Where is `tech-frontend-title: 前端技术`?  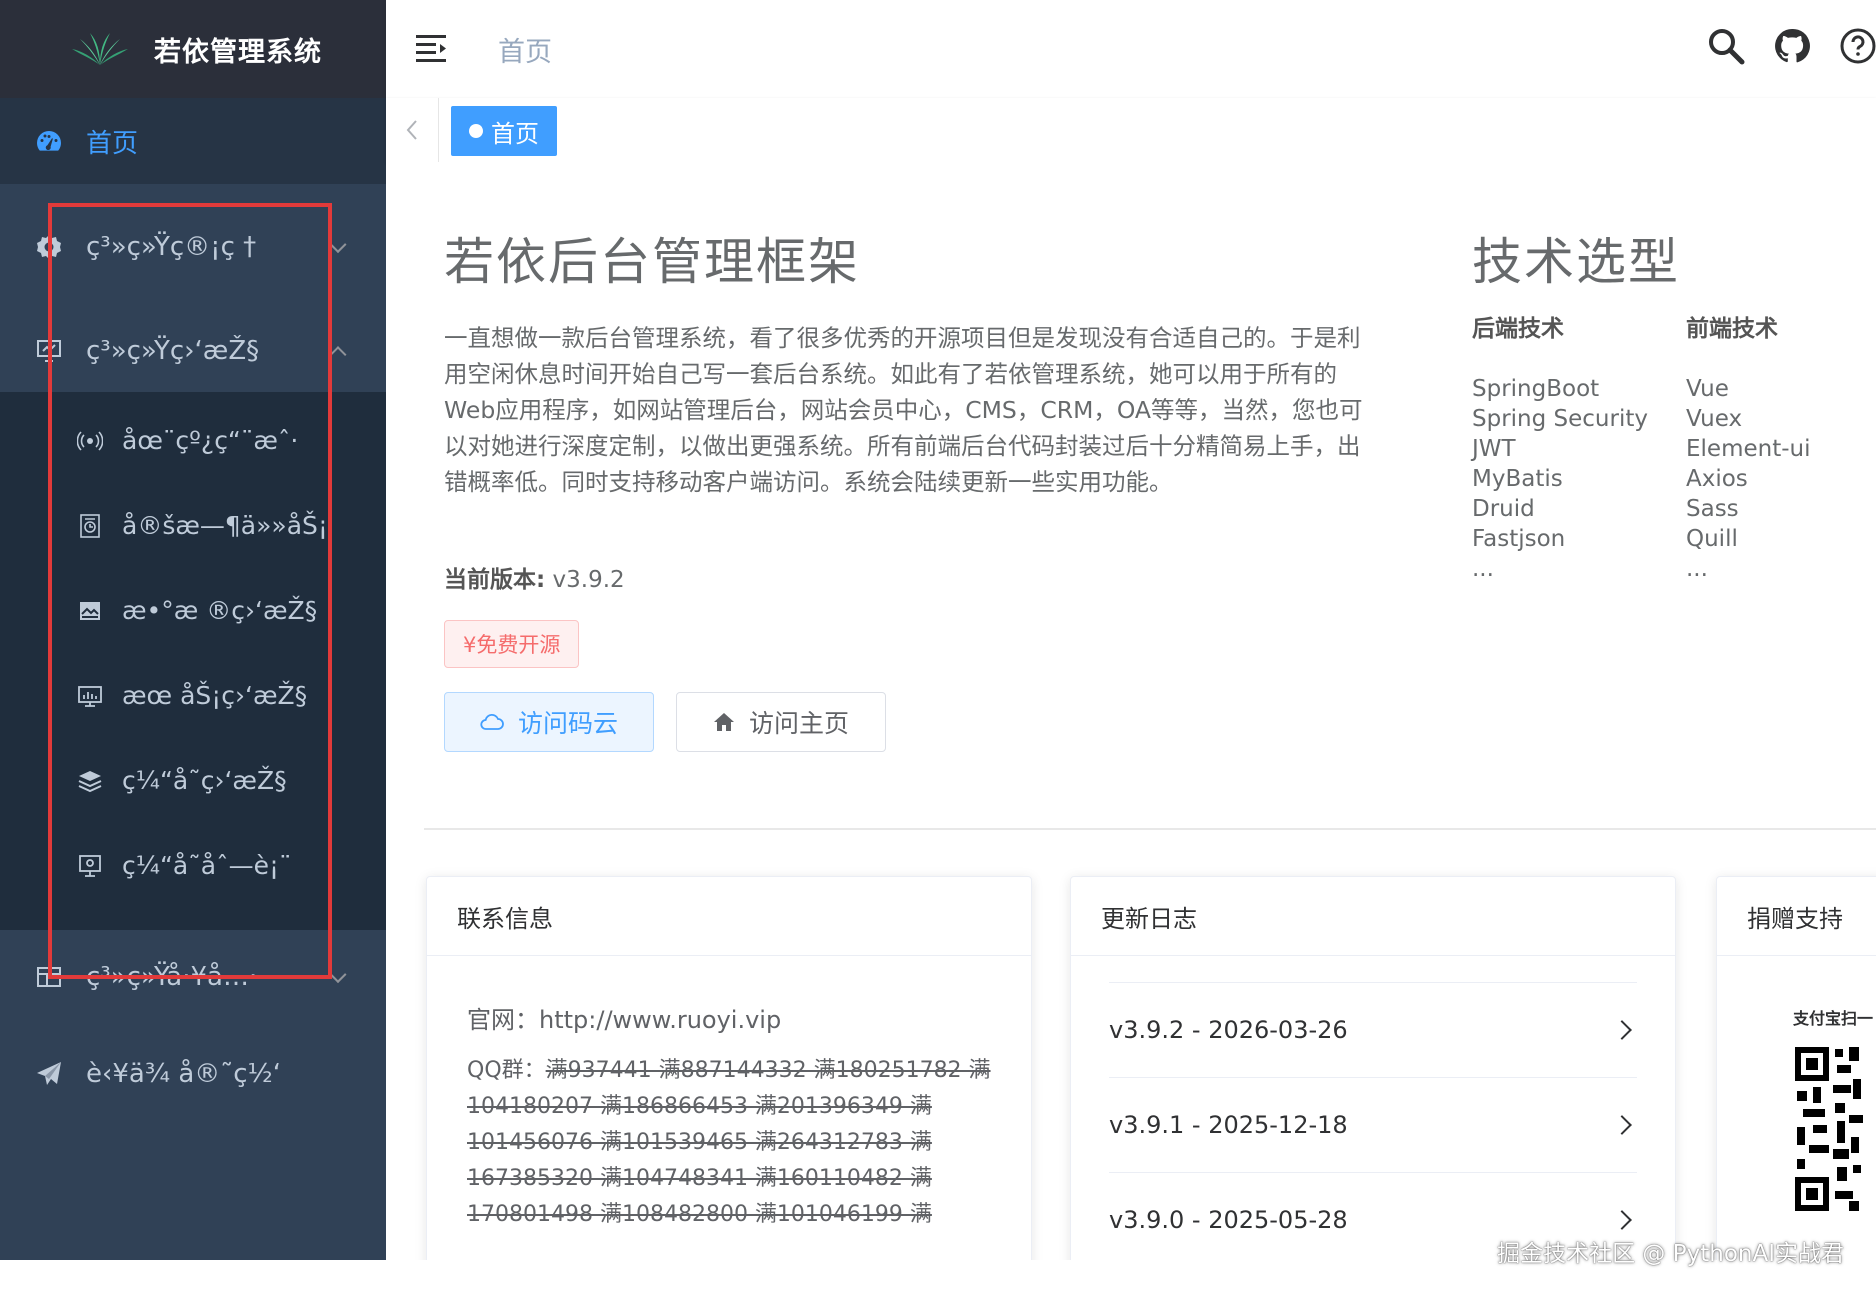 tech-frontend-title: 前端技术 is located at coordinates (1732, 329).